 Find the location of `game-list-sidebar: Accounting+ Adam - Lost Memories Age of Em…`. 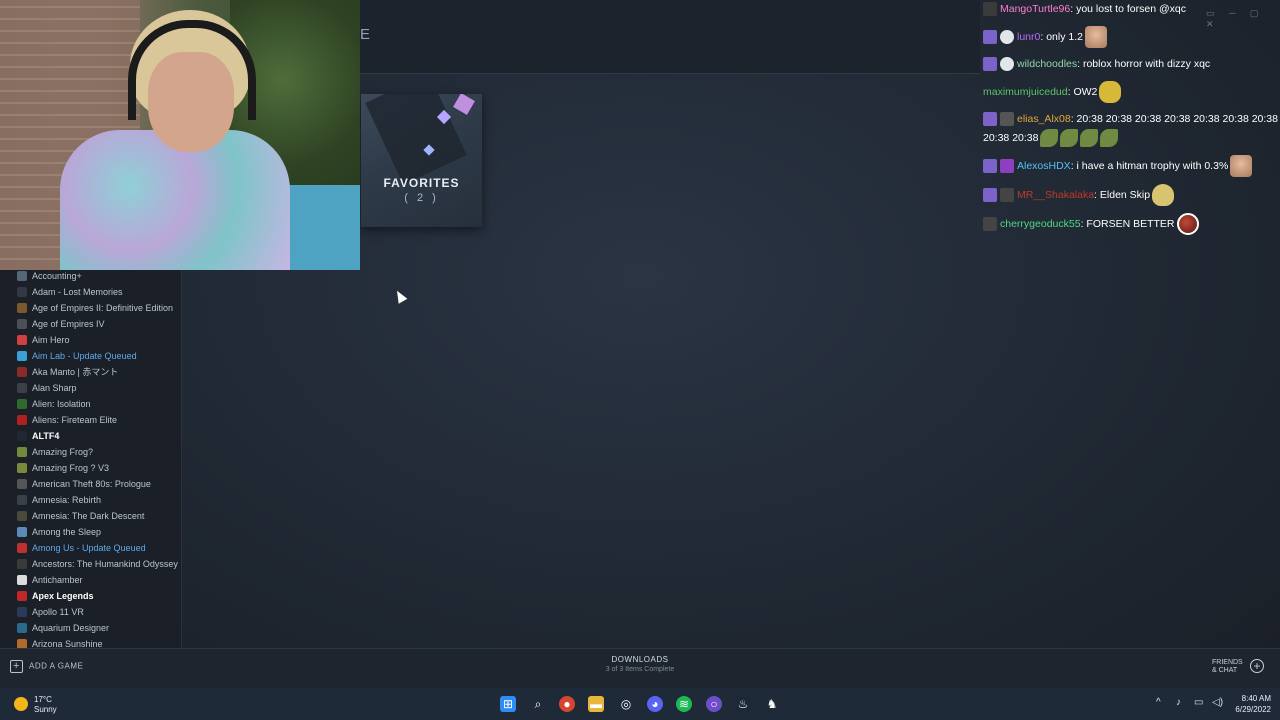

game-list-sidebar: Accounting+ Adam - Lost Memories Age of Em… is located at coordinates (91, 458).